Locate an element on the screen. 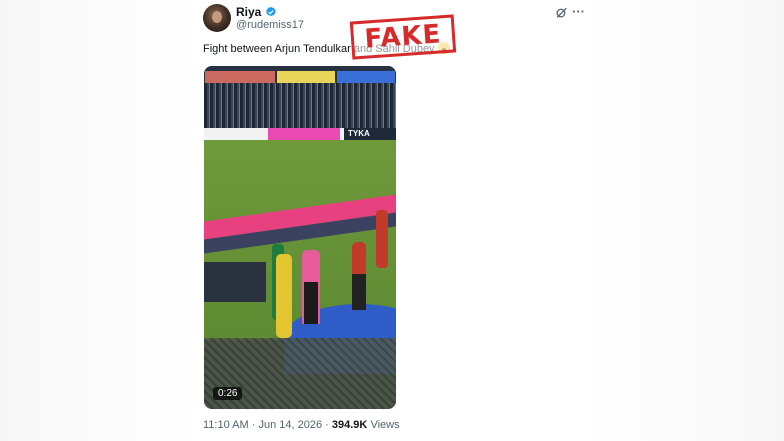 The height and width of the screenshot is (441, 784). views-count: 394.9K is located at coordinates (349, 425).